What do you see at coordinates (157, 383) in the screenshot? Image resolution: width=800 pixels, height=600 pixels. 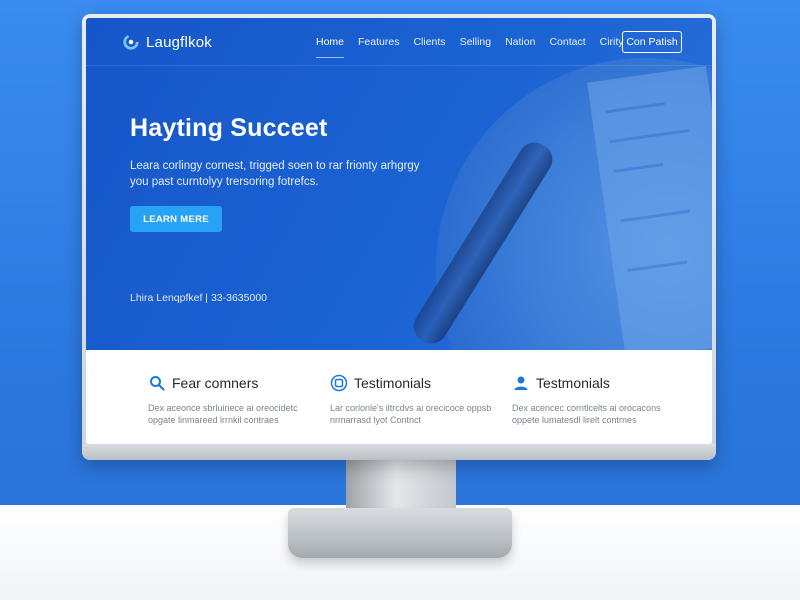 I see `search-icon` at bounding box center [157, 383].